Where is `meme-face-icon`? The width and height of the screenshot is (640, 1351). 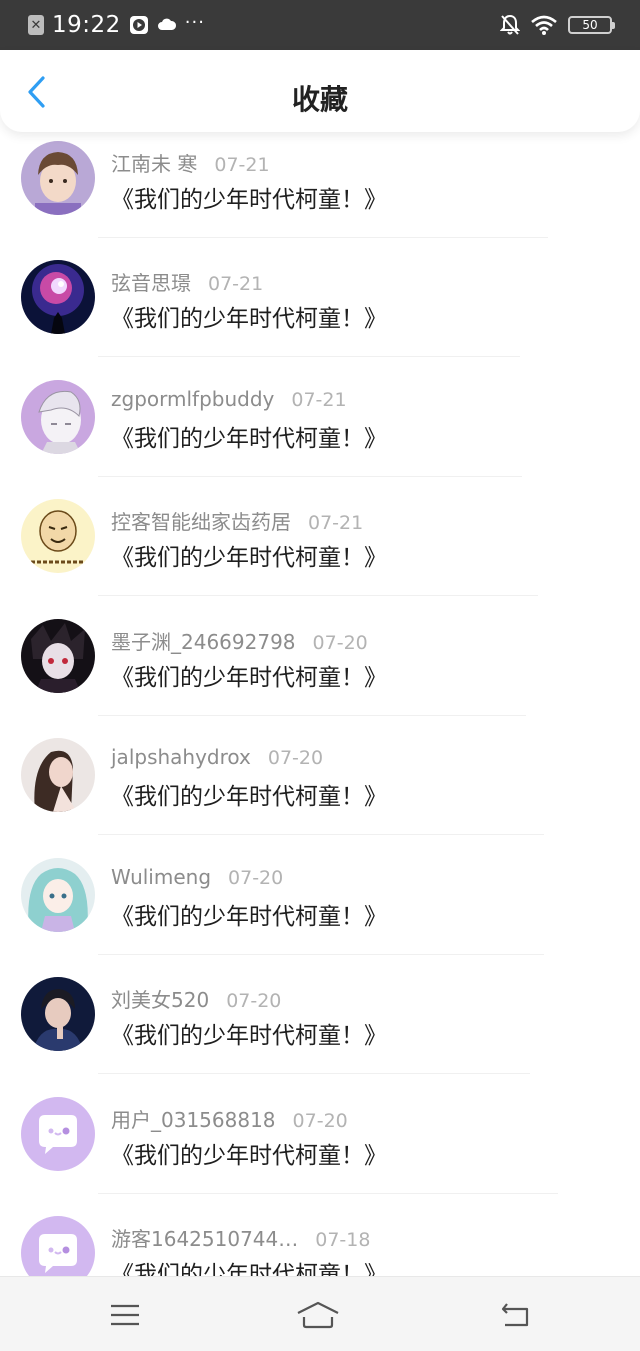 meme-face-icon is located at coordinates (58, 536).